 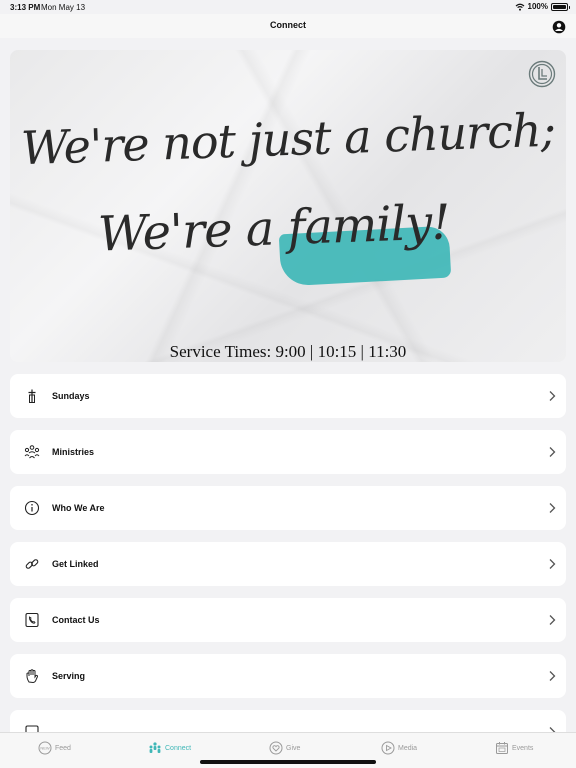 What do you see at coordinates (359, 225) in the screenshot?
I see `hero-line2-highlight: family` at bounding box center [359, 225].